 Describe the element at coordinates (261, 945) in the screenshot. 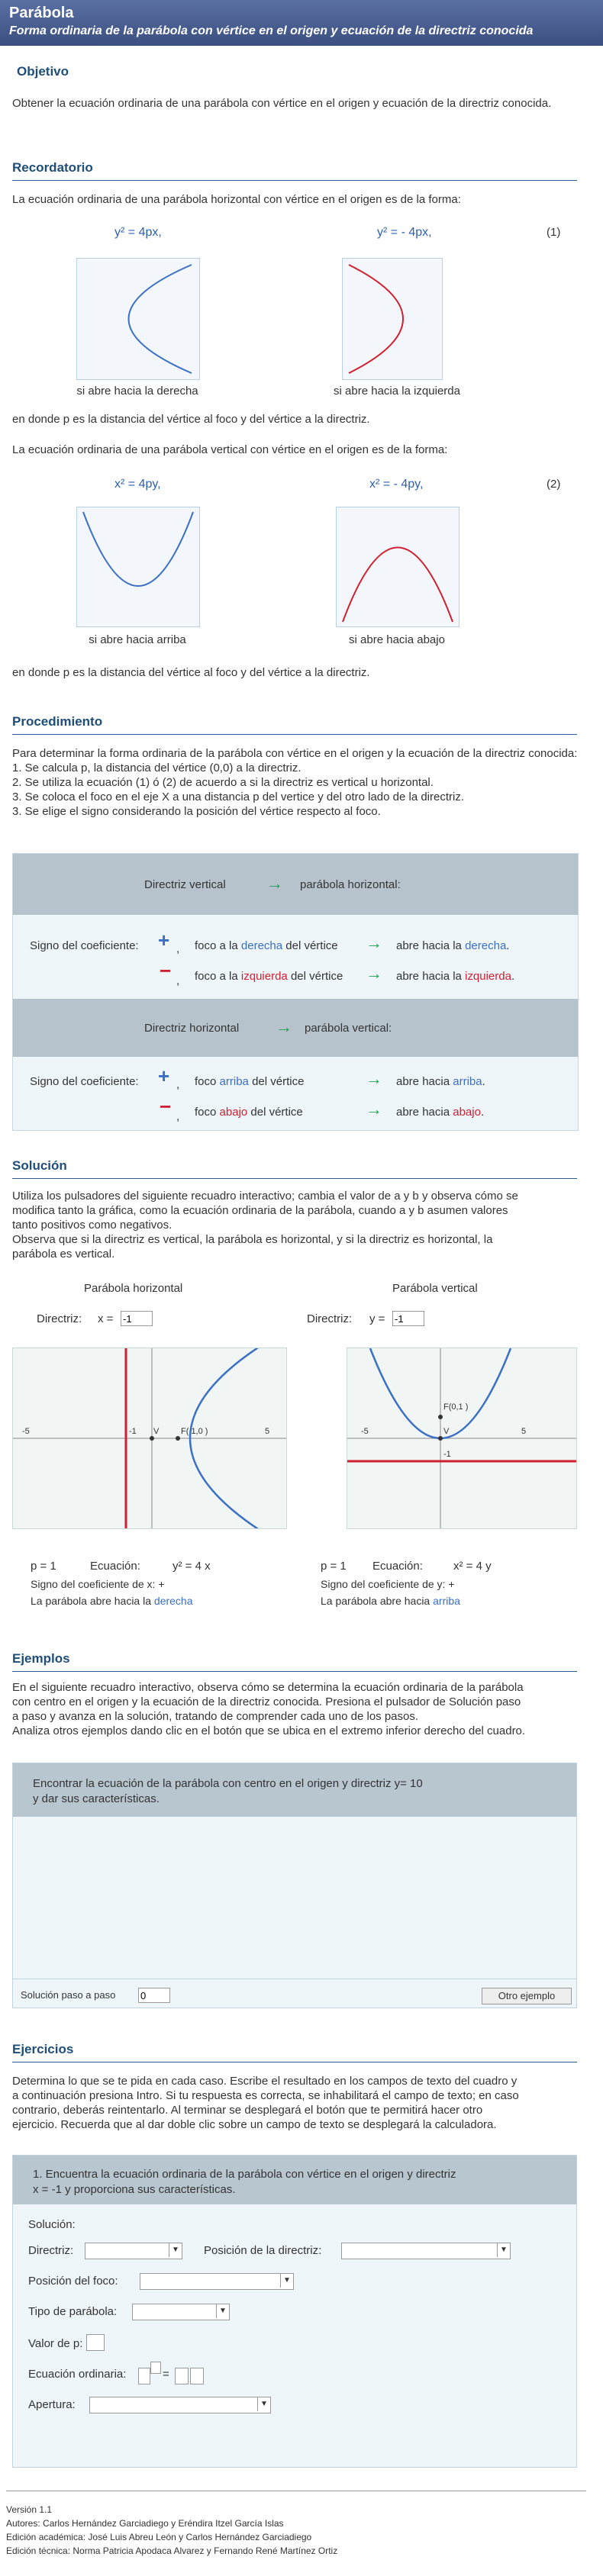

I see `derecha-word: derecha` at that location.